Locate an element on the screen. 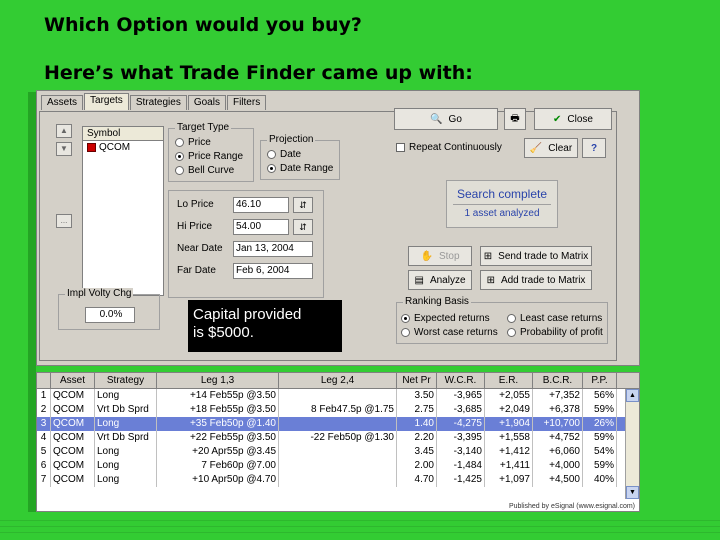 This screenshot has height=540, width=720. radio-worst-case: Worst case returns is located at coordinates (449, 332).